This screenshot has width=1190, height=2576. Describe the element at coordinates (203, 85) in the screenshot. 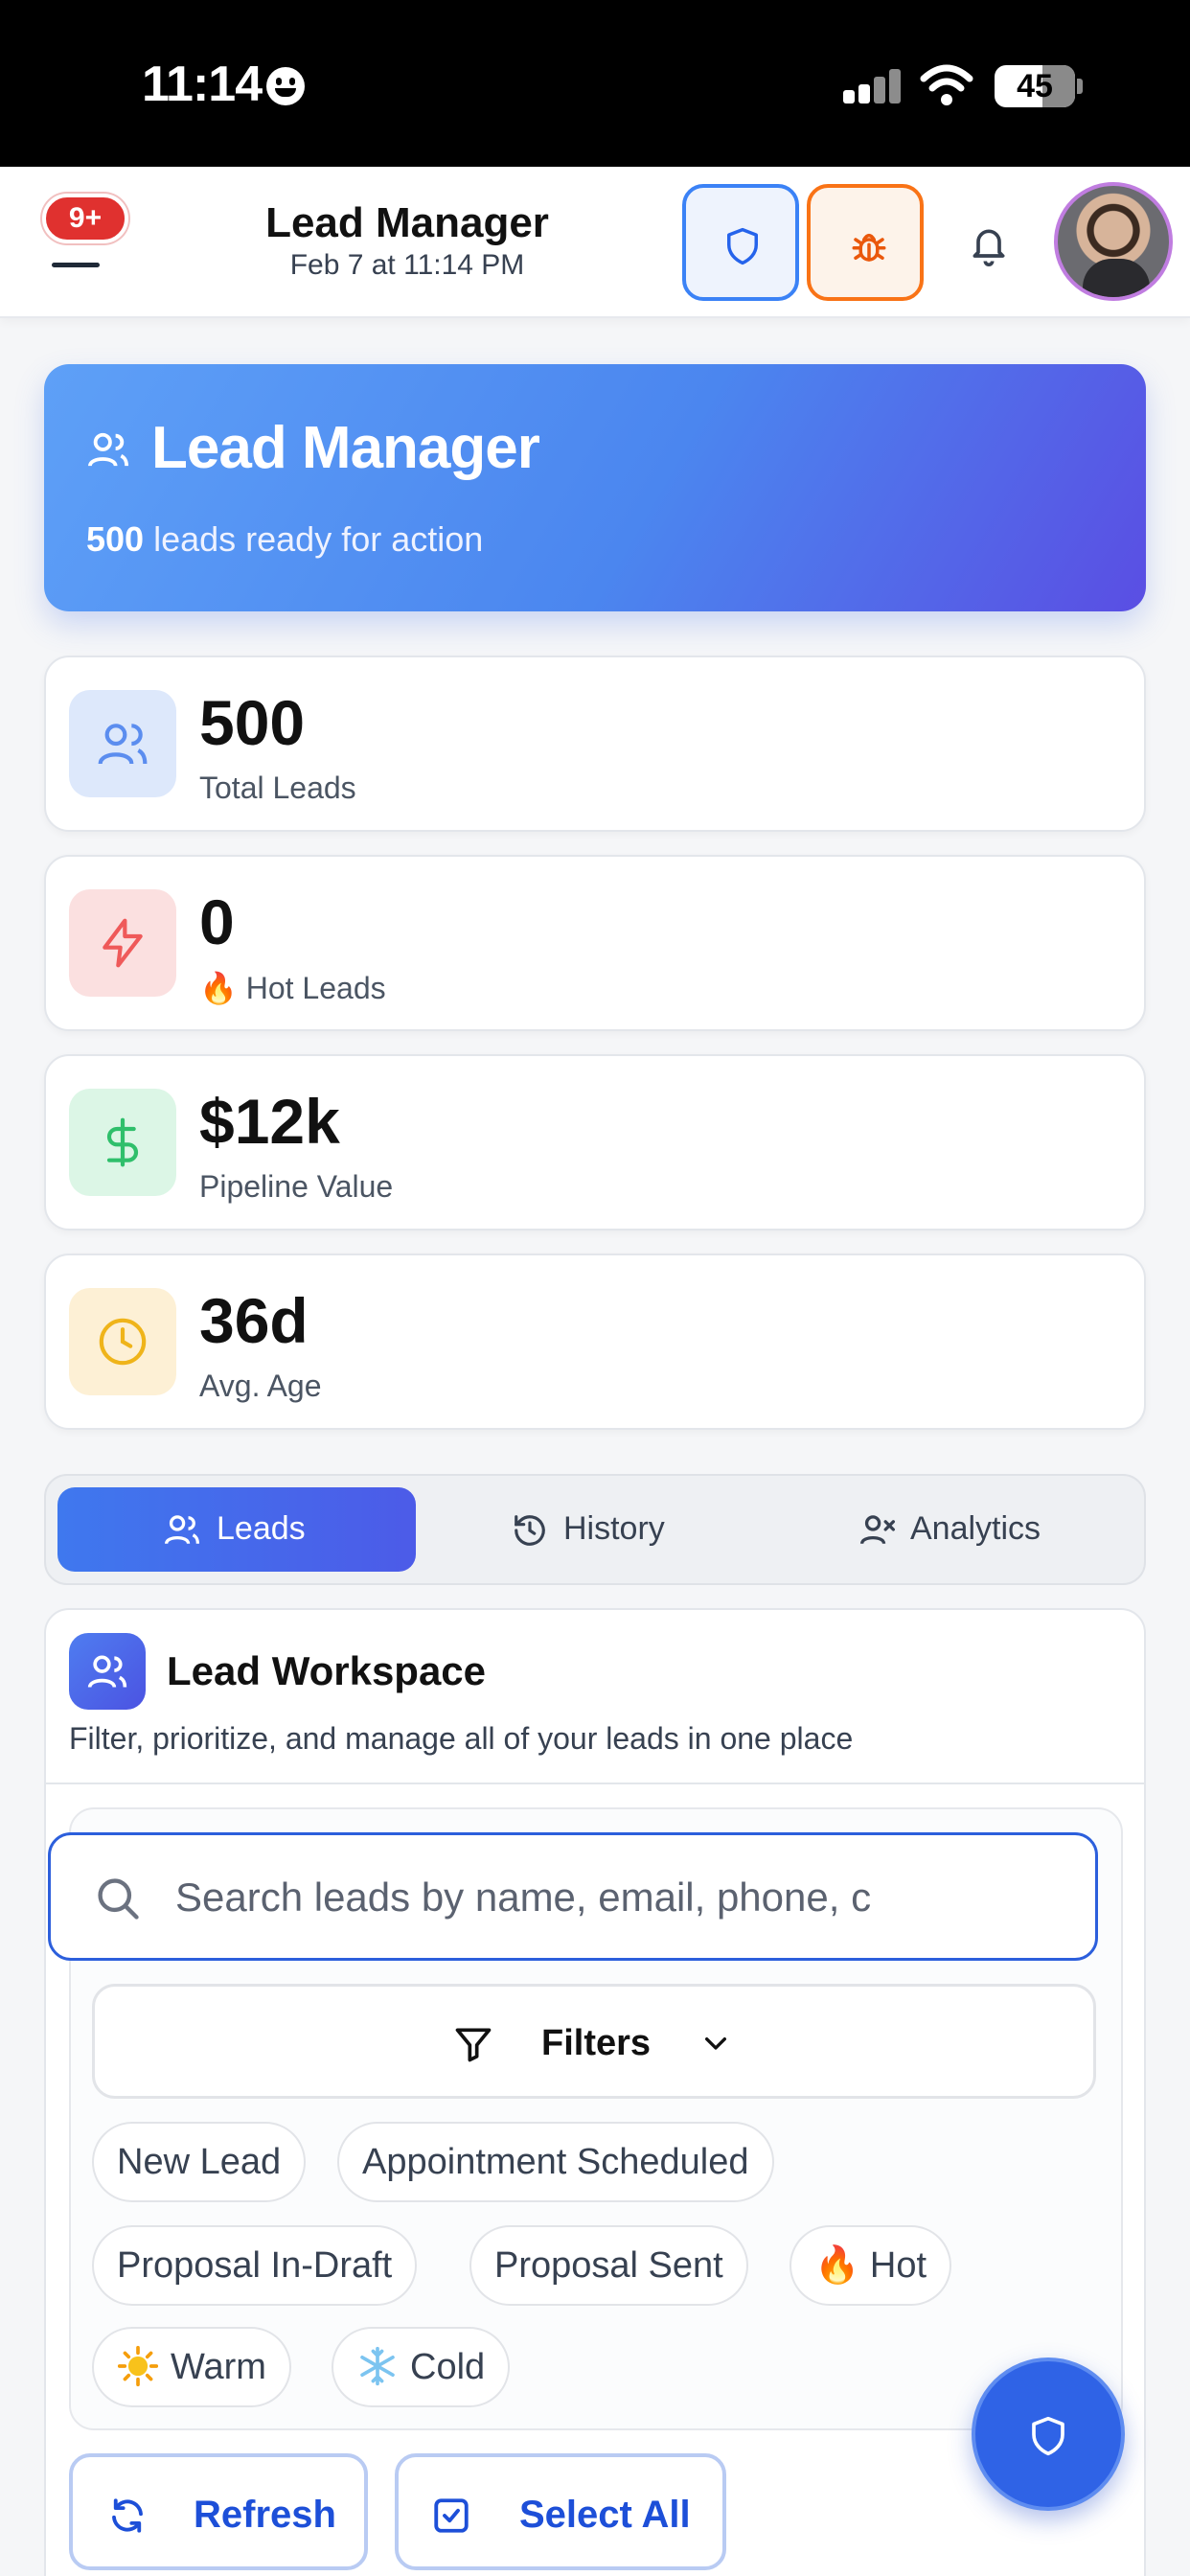

I see `status-time: 11:14` at that location.